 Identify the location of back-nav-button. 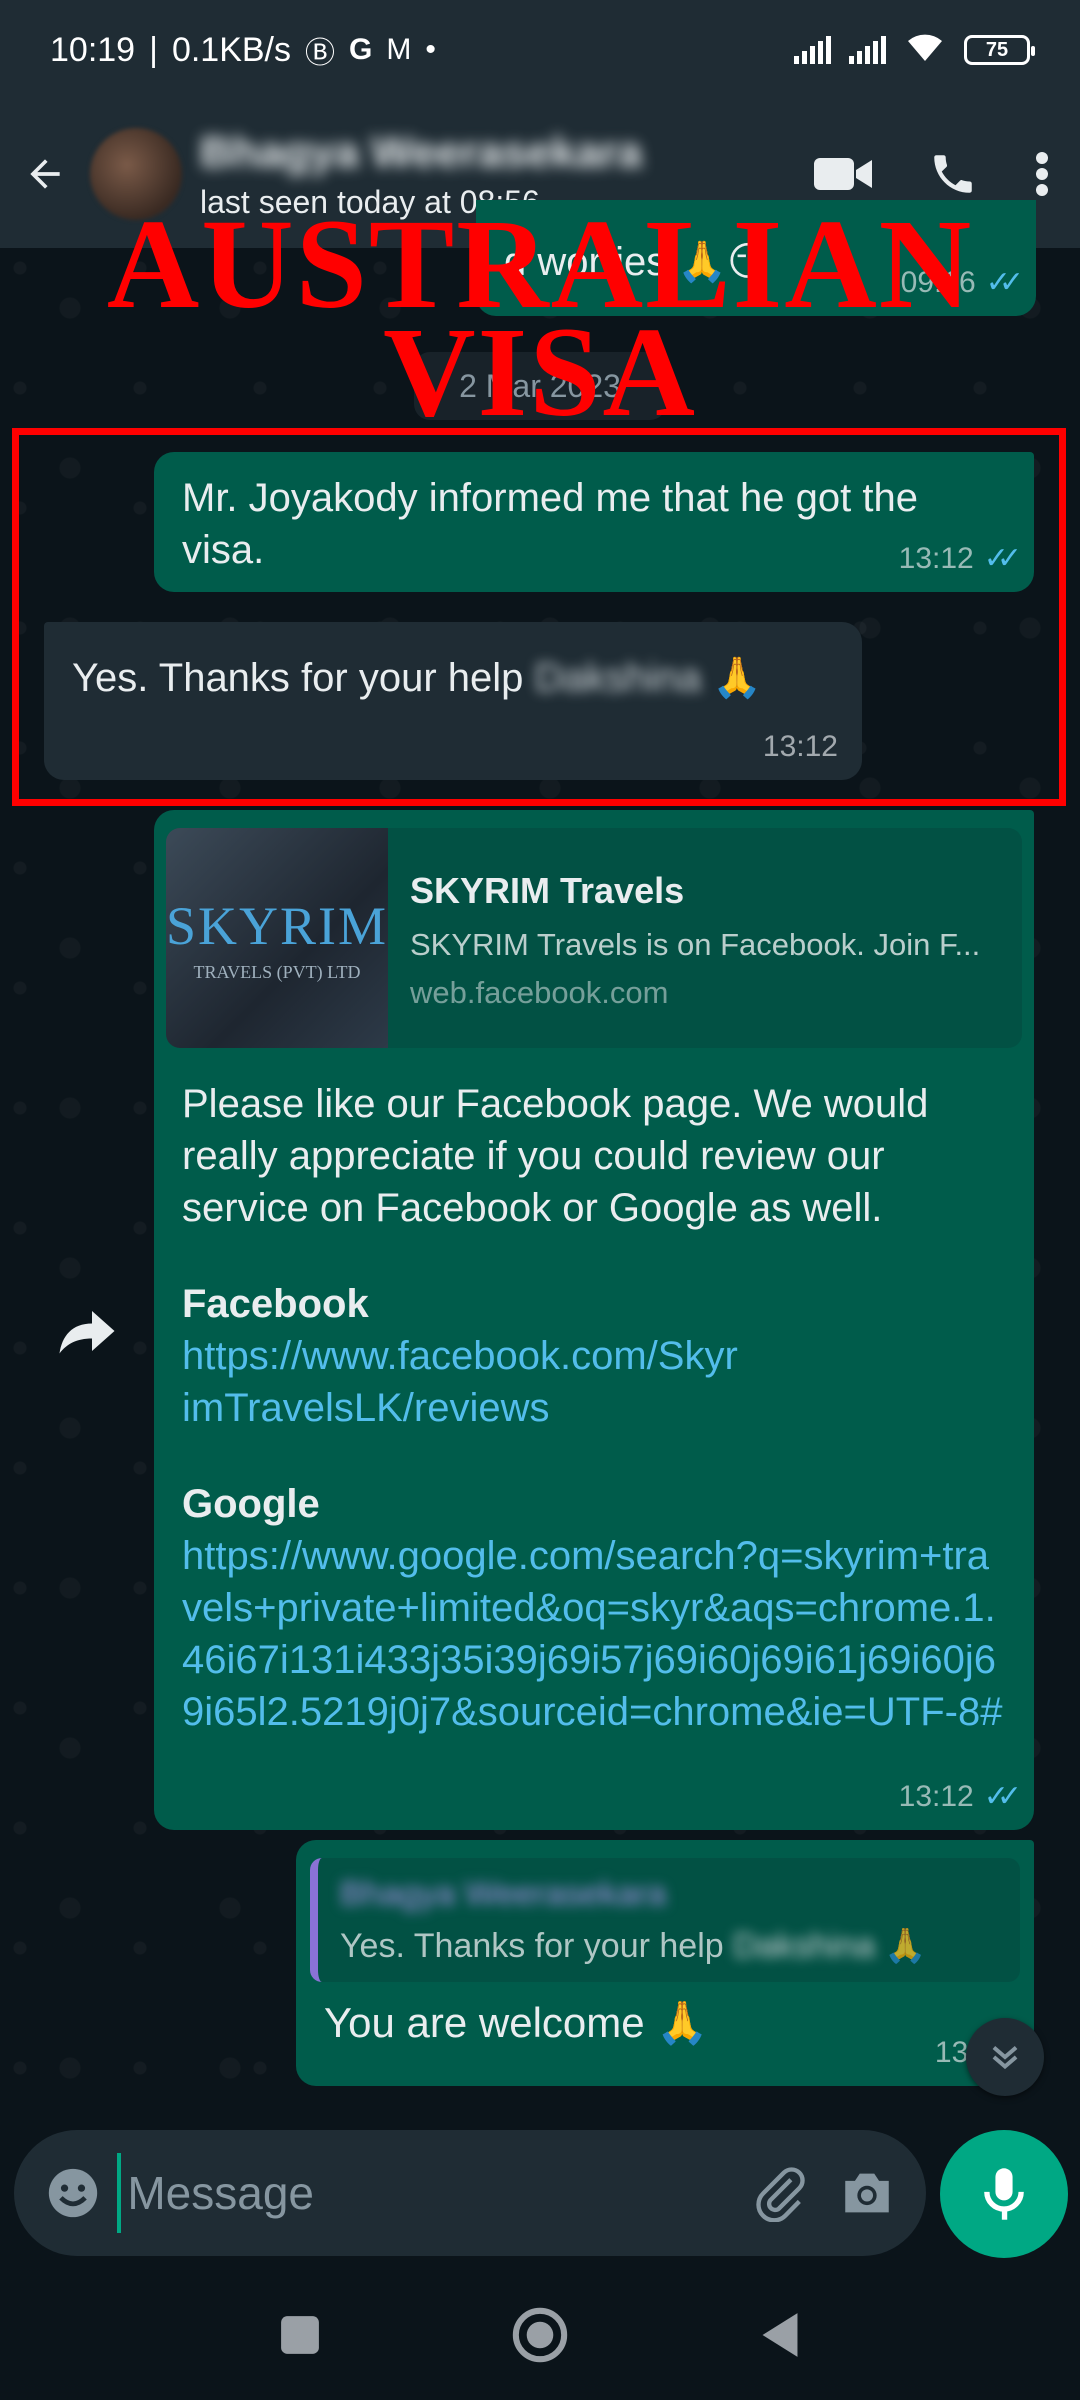
(780, 2335).